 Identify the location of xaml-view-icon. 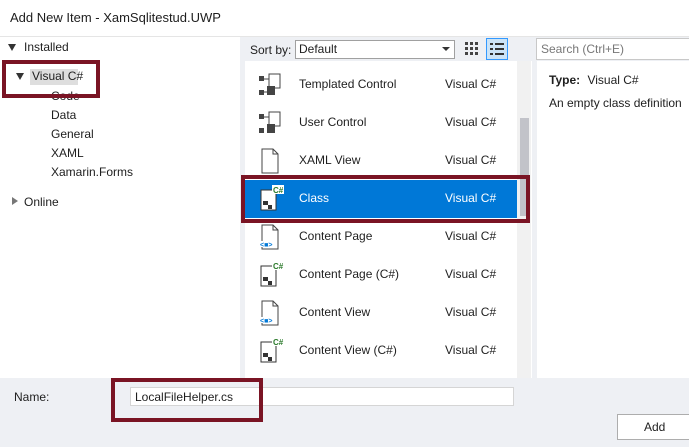
(270, 161).